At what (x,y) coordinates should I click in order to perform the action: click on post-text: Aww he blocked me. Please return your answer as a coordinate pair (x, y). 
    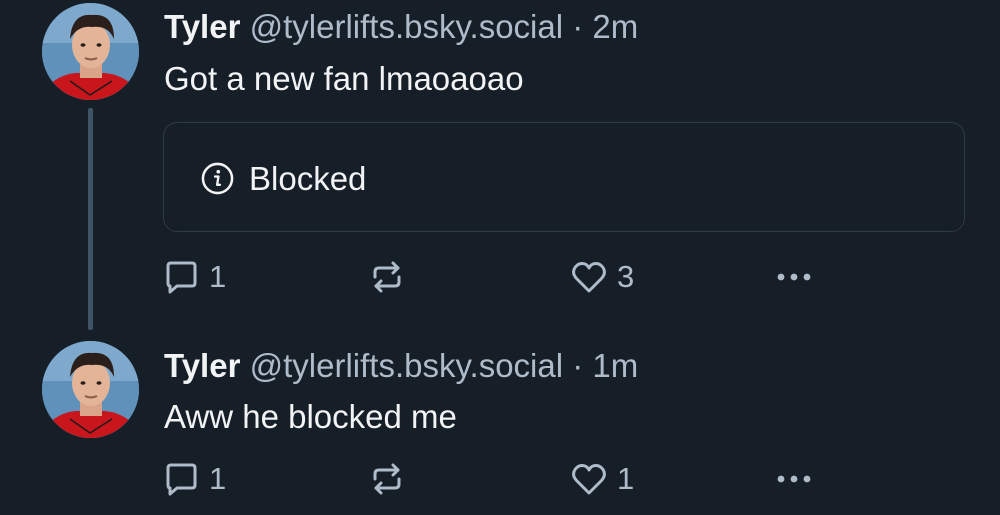
    Looking at the image, I should click on (310, 416).